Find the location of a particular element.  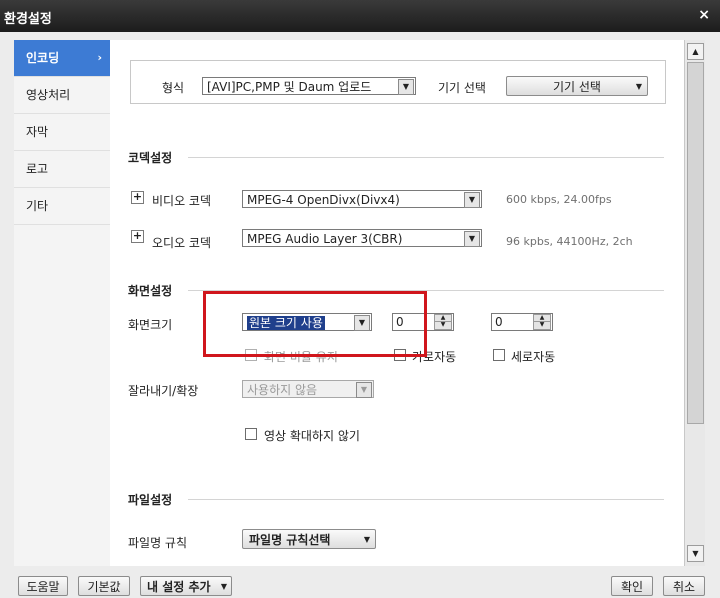

codec-section-title: 코덱설정 is located at coordinates (150, 158).